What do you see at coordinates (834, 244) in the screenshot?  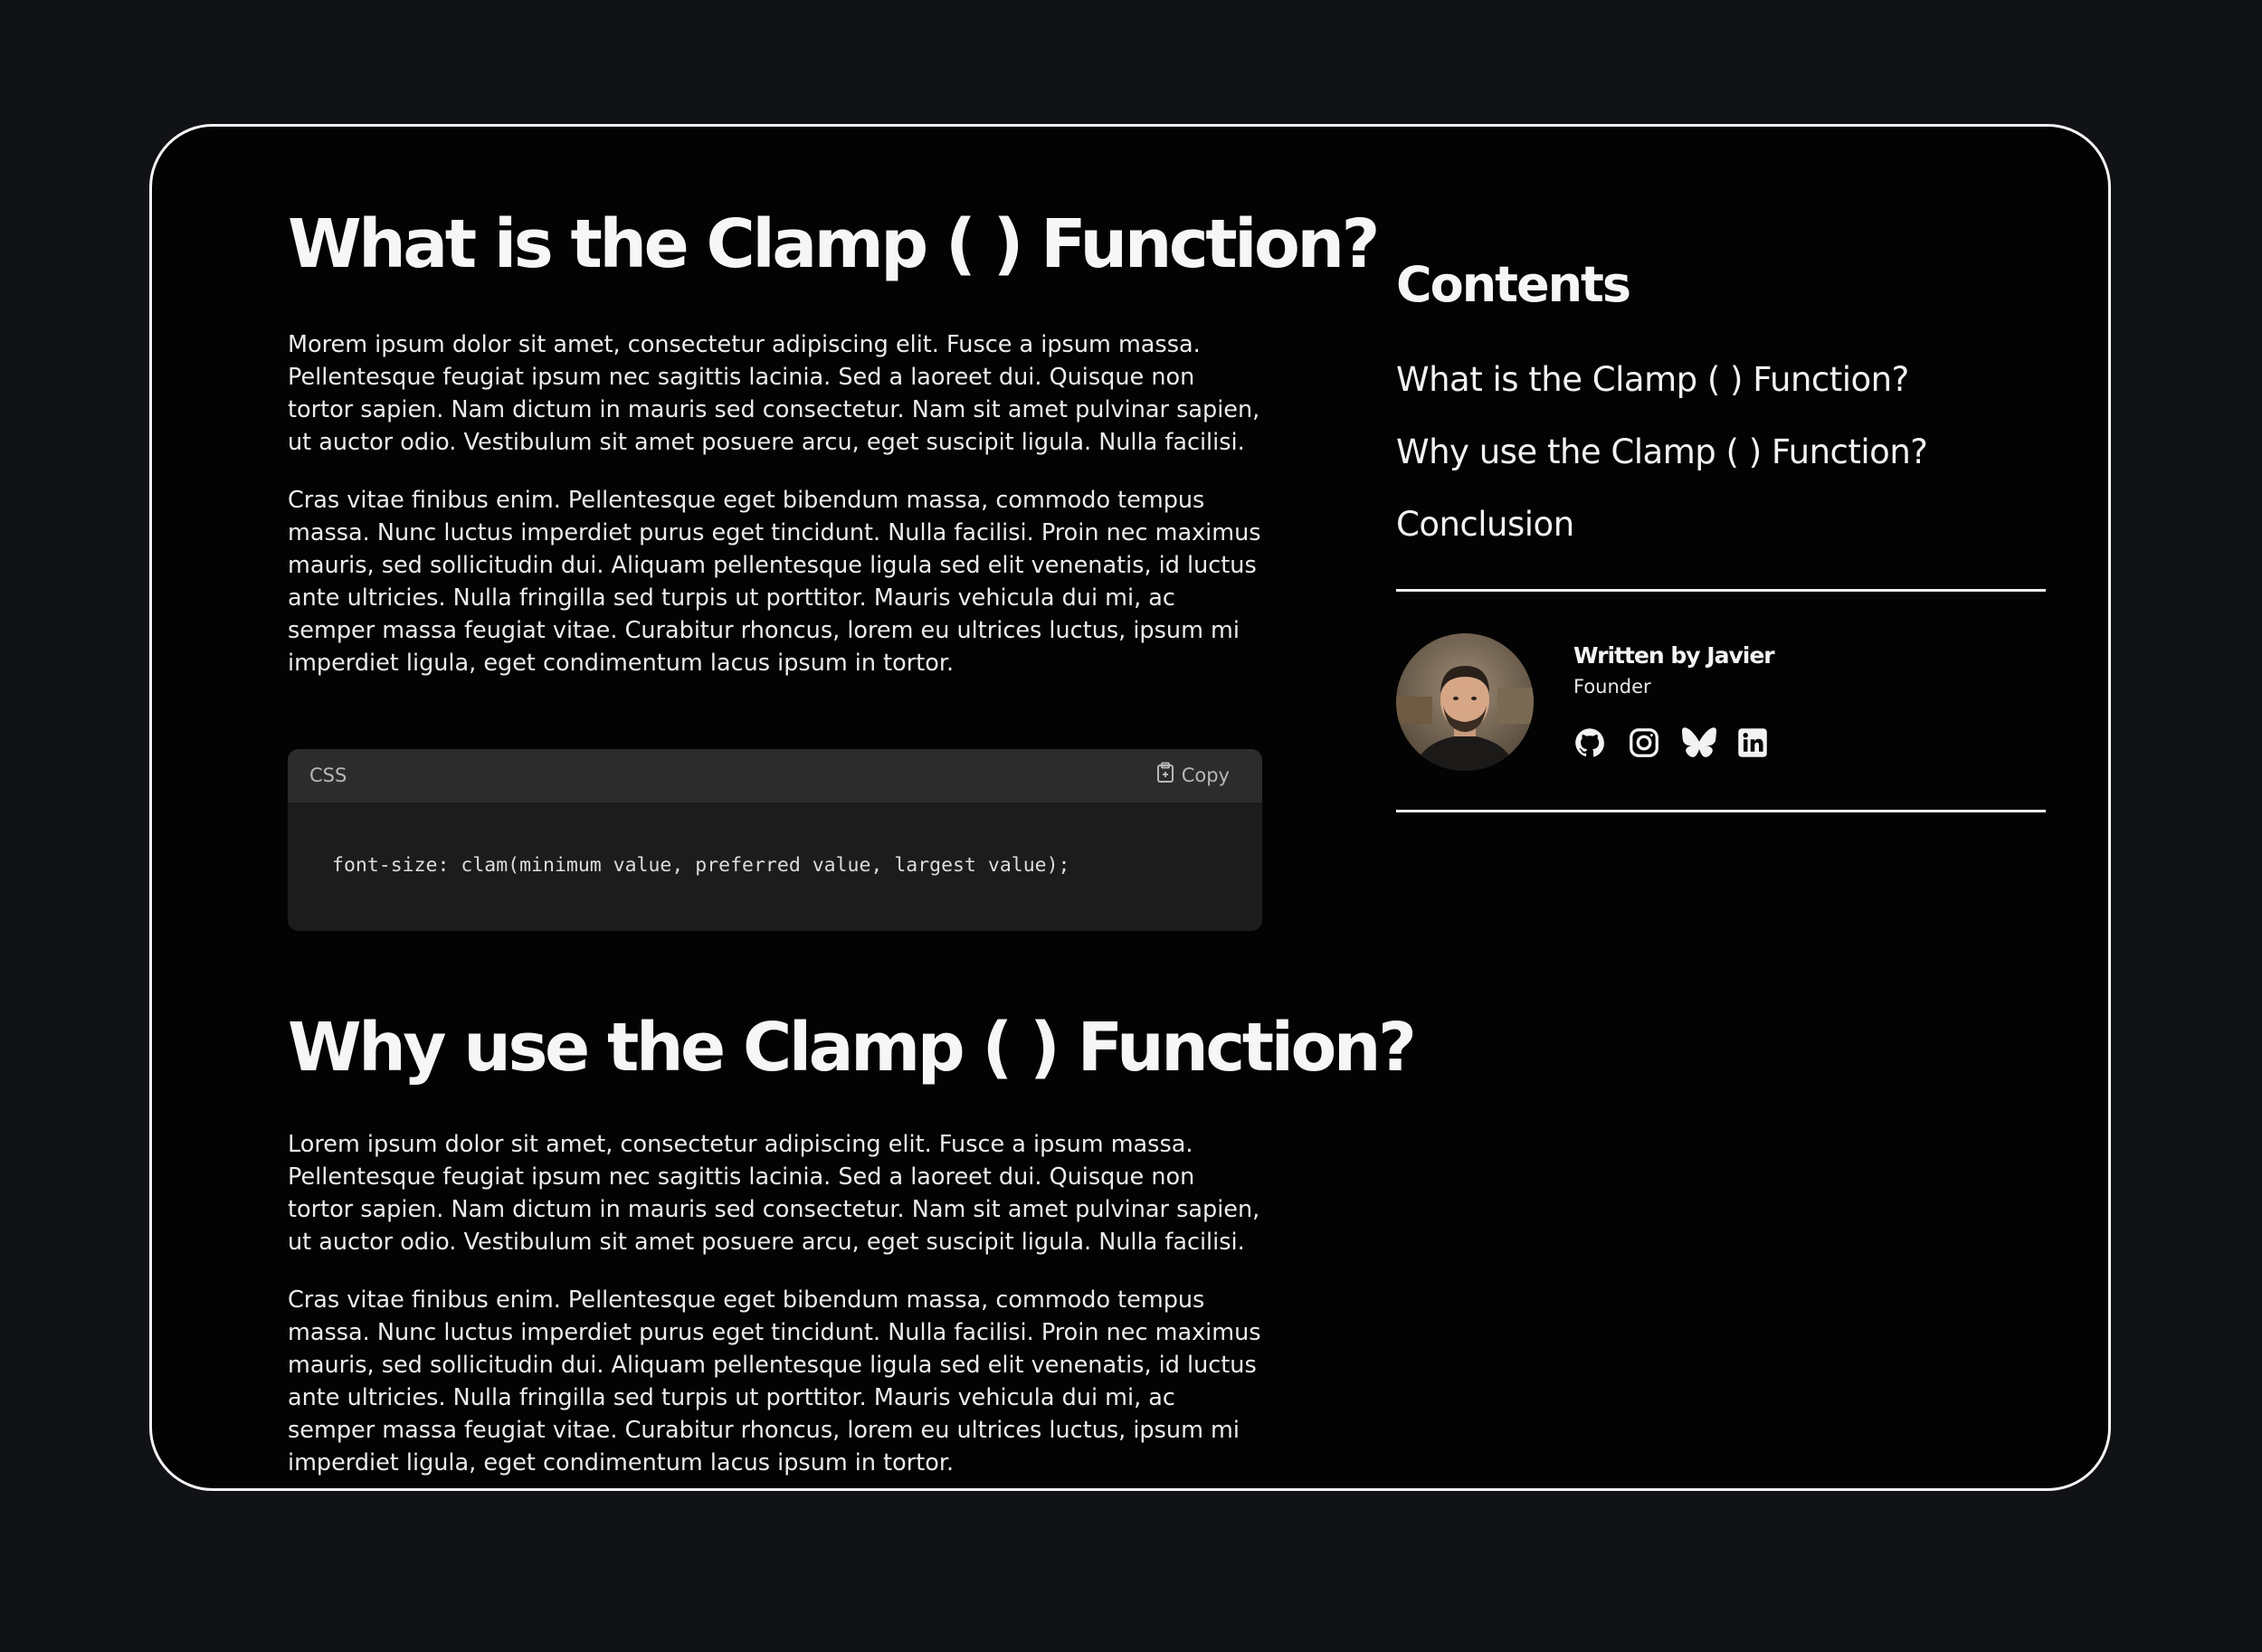 I see `section-heading-what-is: What is the Clamp ( ) Function?` at bounding box center [834, 244].